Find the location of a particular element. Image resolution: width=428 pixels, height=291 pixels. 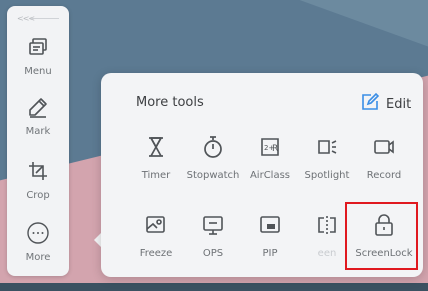

pen-icon is located at coordinates (38, 107).